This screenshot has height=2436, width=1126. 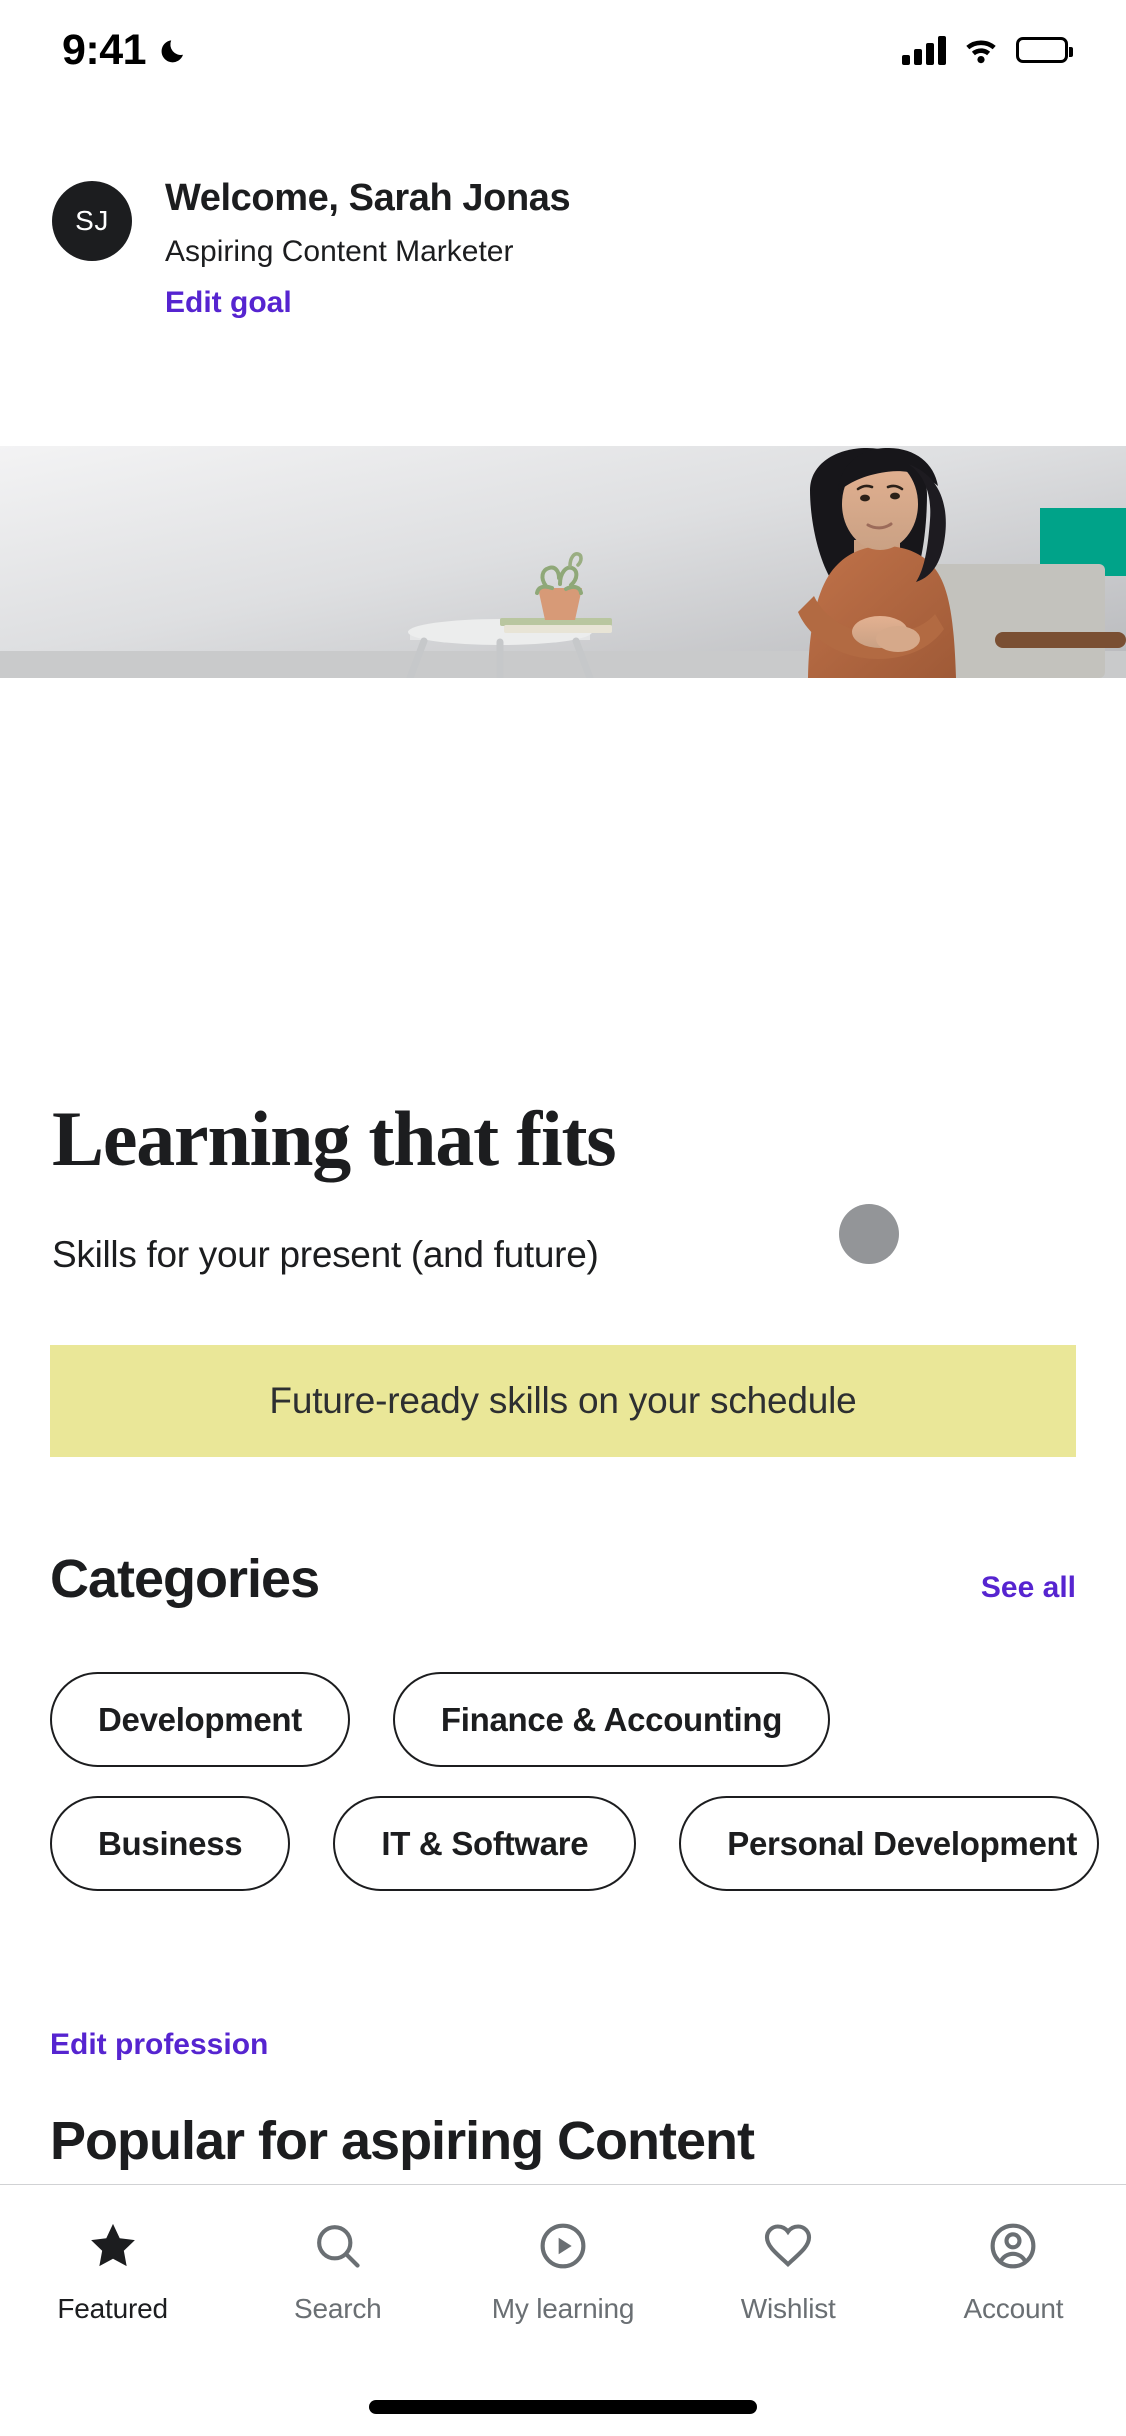 I want to click on categories-header: Categories See all, so click(x=563, y=1579).